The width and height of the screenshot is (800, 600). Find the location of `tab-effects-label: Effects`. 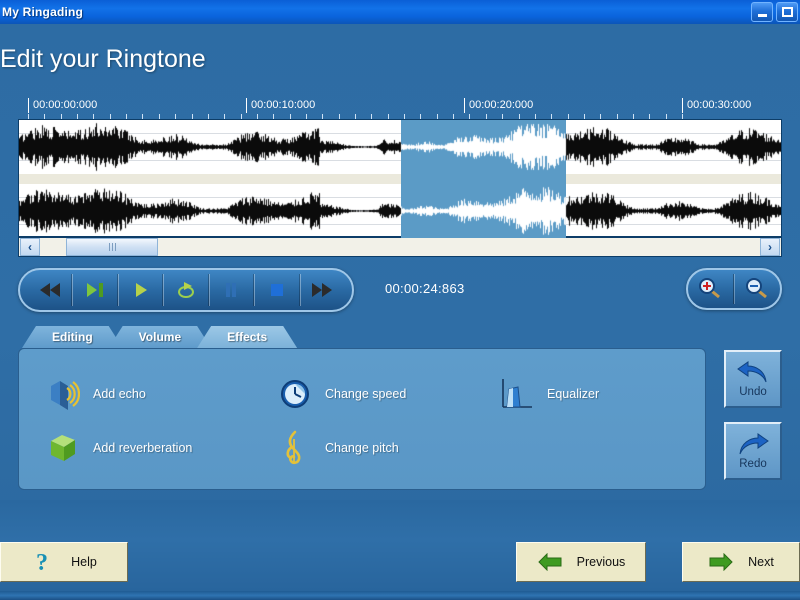

tab-effects-label: Effects is located at coordinates (247, 337).